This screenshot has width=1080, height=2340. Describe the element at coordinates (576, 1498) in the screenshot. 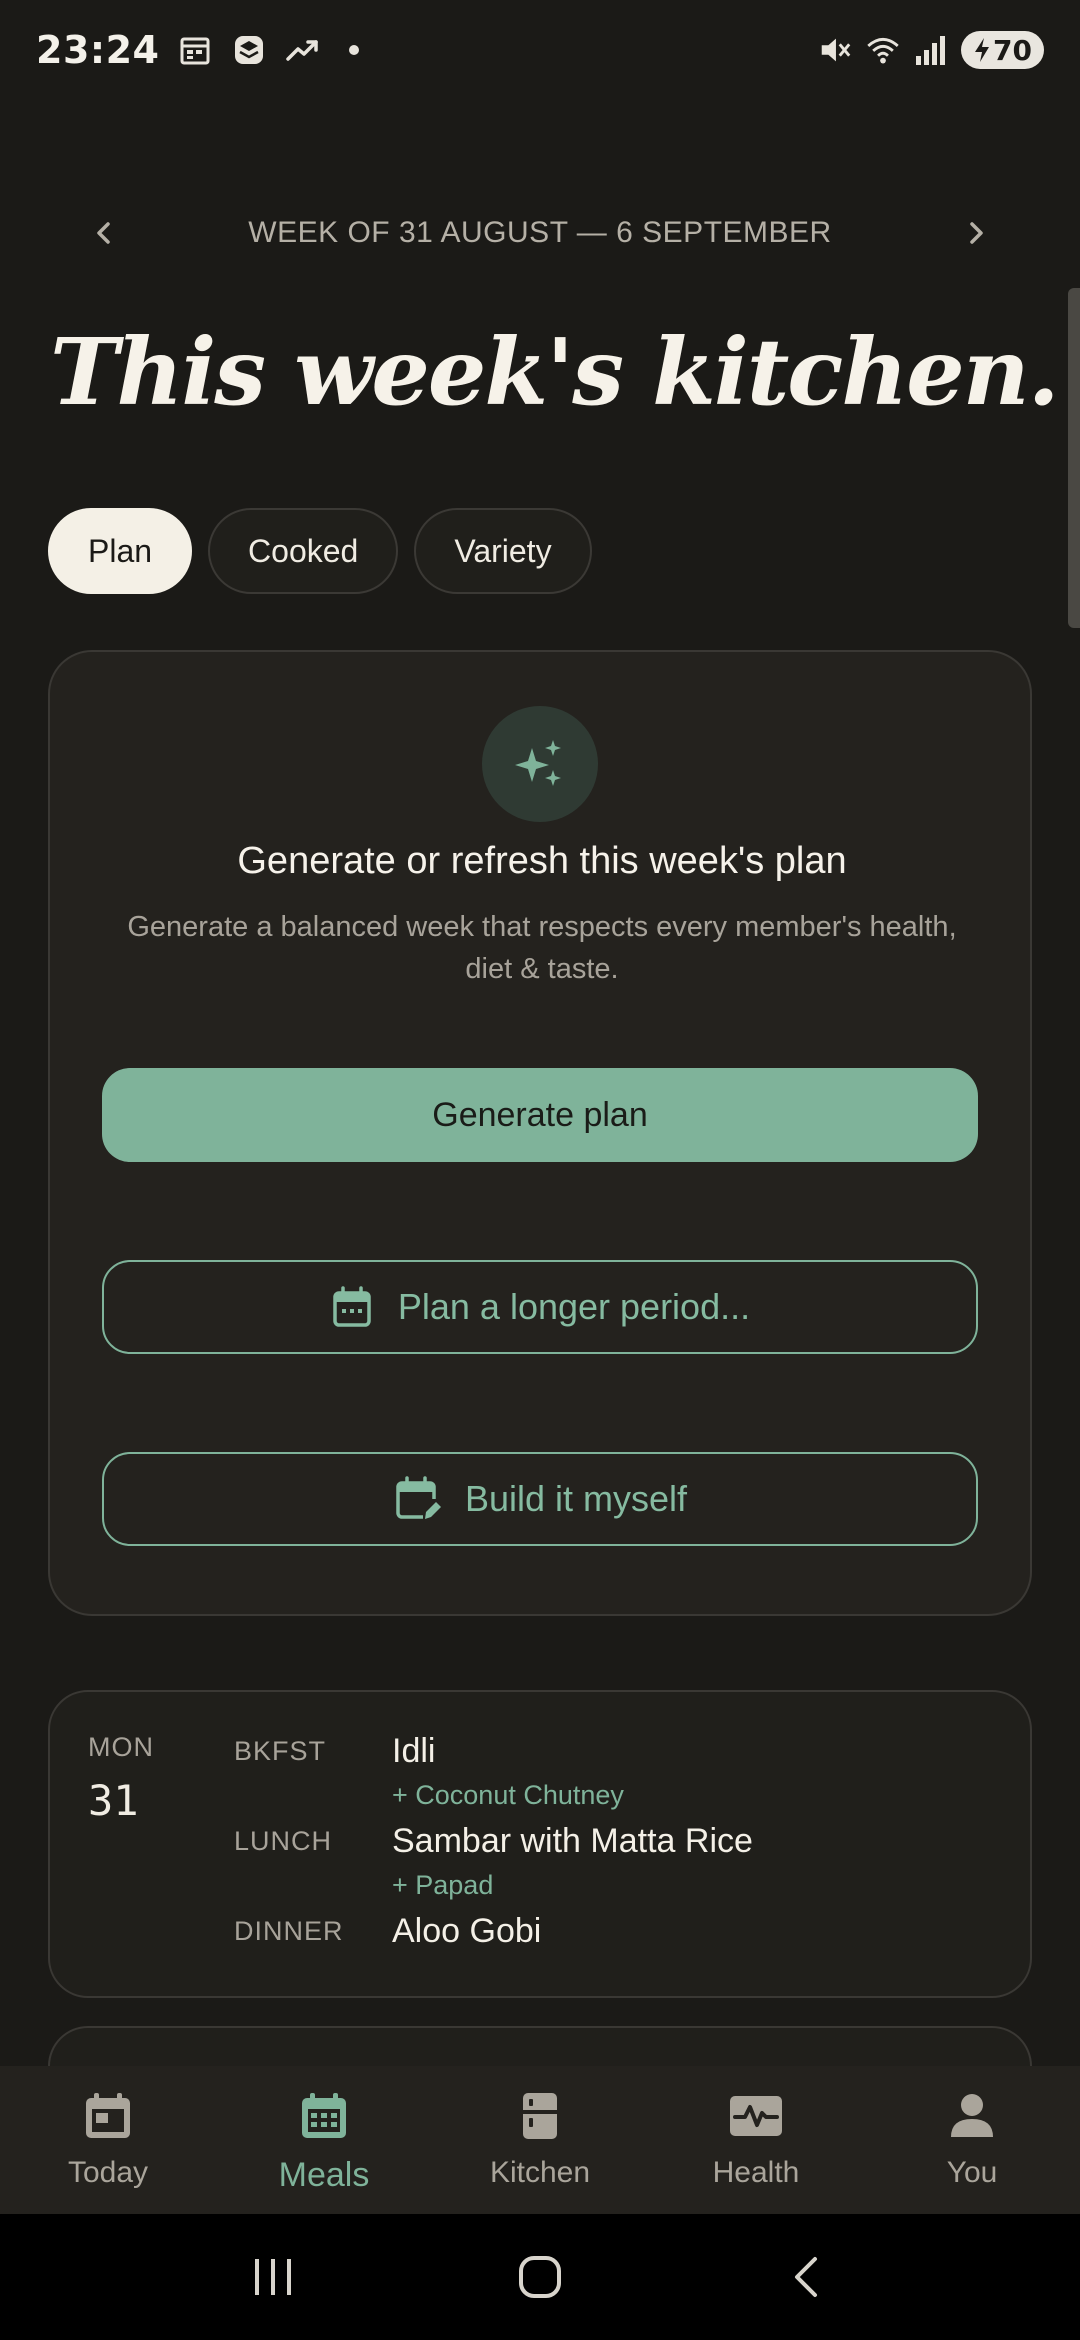

I see `build-it-myself-label: Build it myself` at that location.